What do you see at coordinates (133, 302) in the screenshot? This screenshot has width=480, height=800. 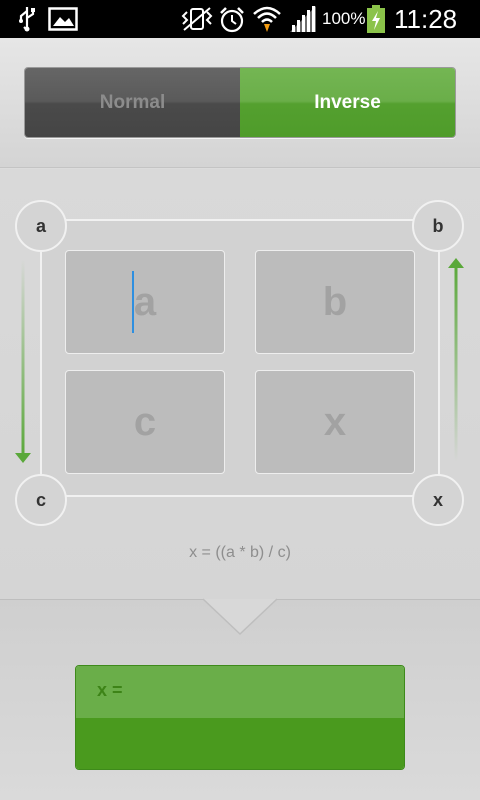 I see `text-cursor` at bounding box center [133, 302].